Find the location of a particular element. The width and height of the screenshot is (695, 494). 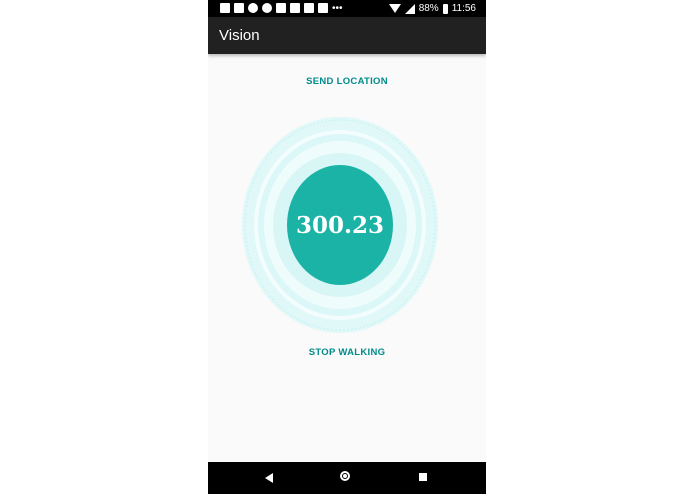

distance-counter: 300.23 is located at coordinates (340, 225).